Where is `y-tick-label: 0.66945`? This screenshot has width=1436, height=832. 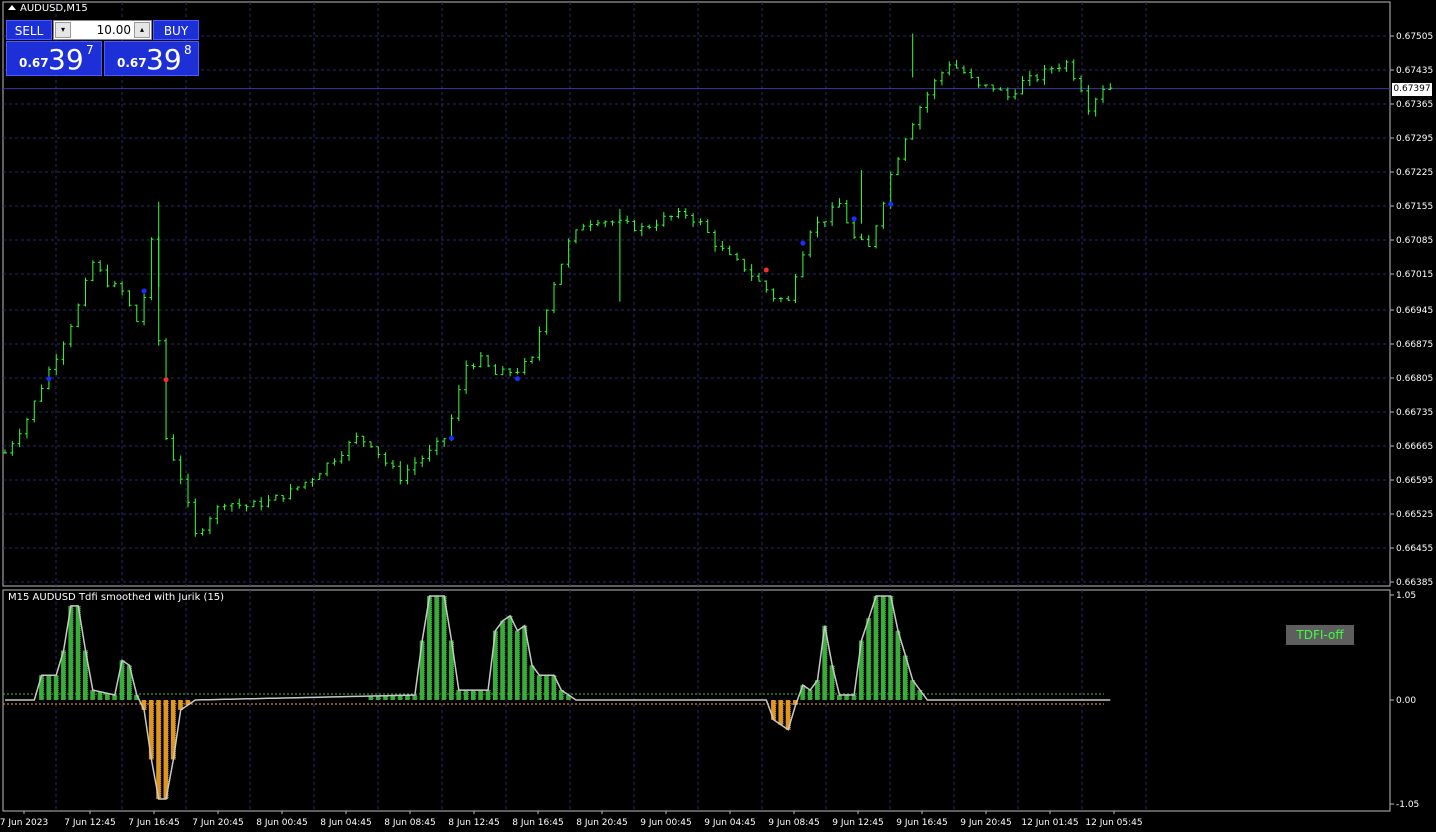 y-tick-label: 0.66945 is located at coordinates (1414, 311).